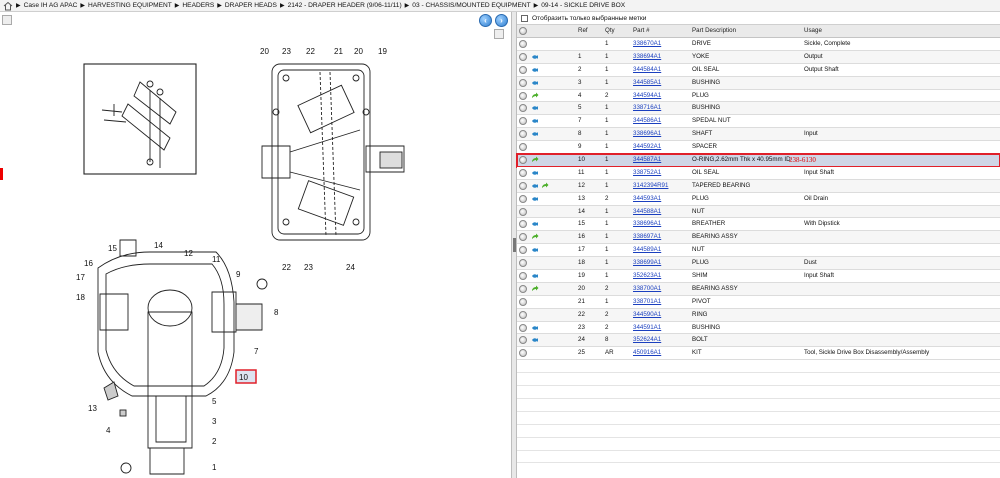 The width and height of the screenshot is (1000, 478). Describe the element at coordinates (758, 251) in the screenshot. I see `table-row: 17 1 344589A1 NUT` at that location.